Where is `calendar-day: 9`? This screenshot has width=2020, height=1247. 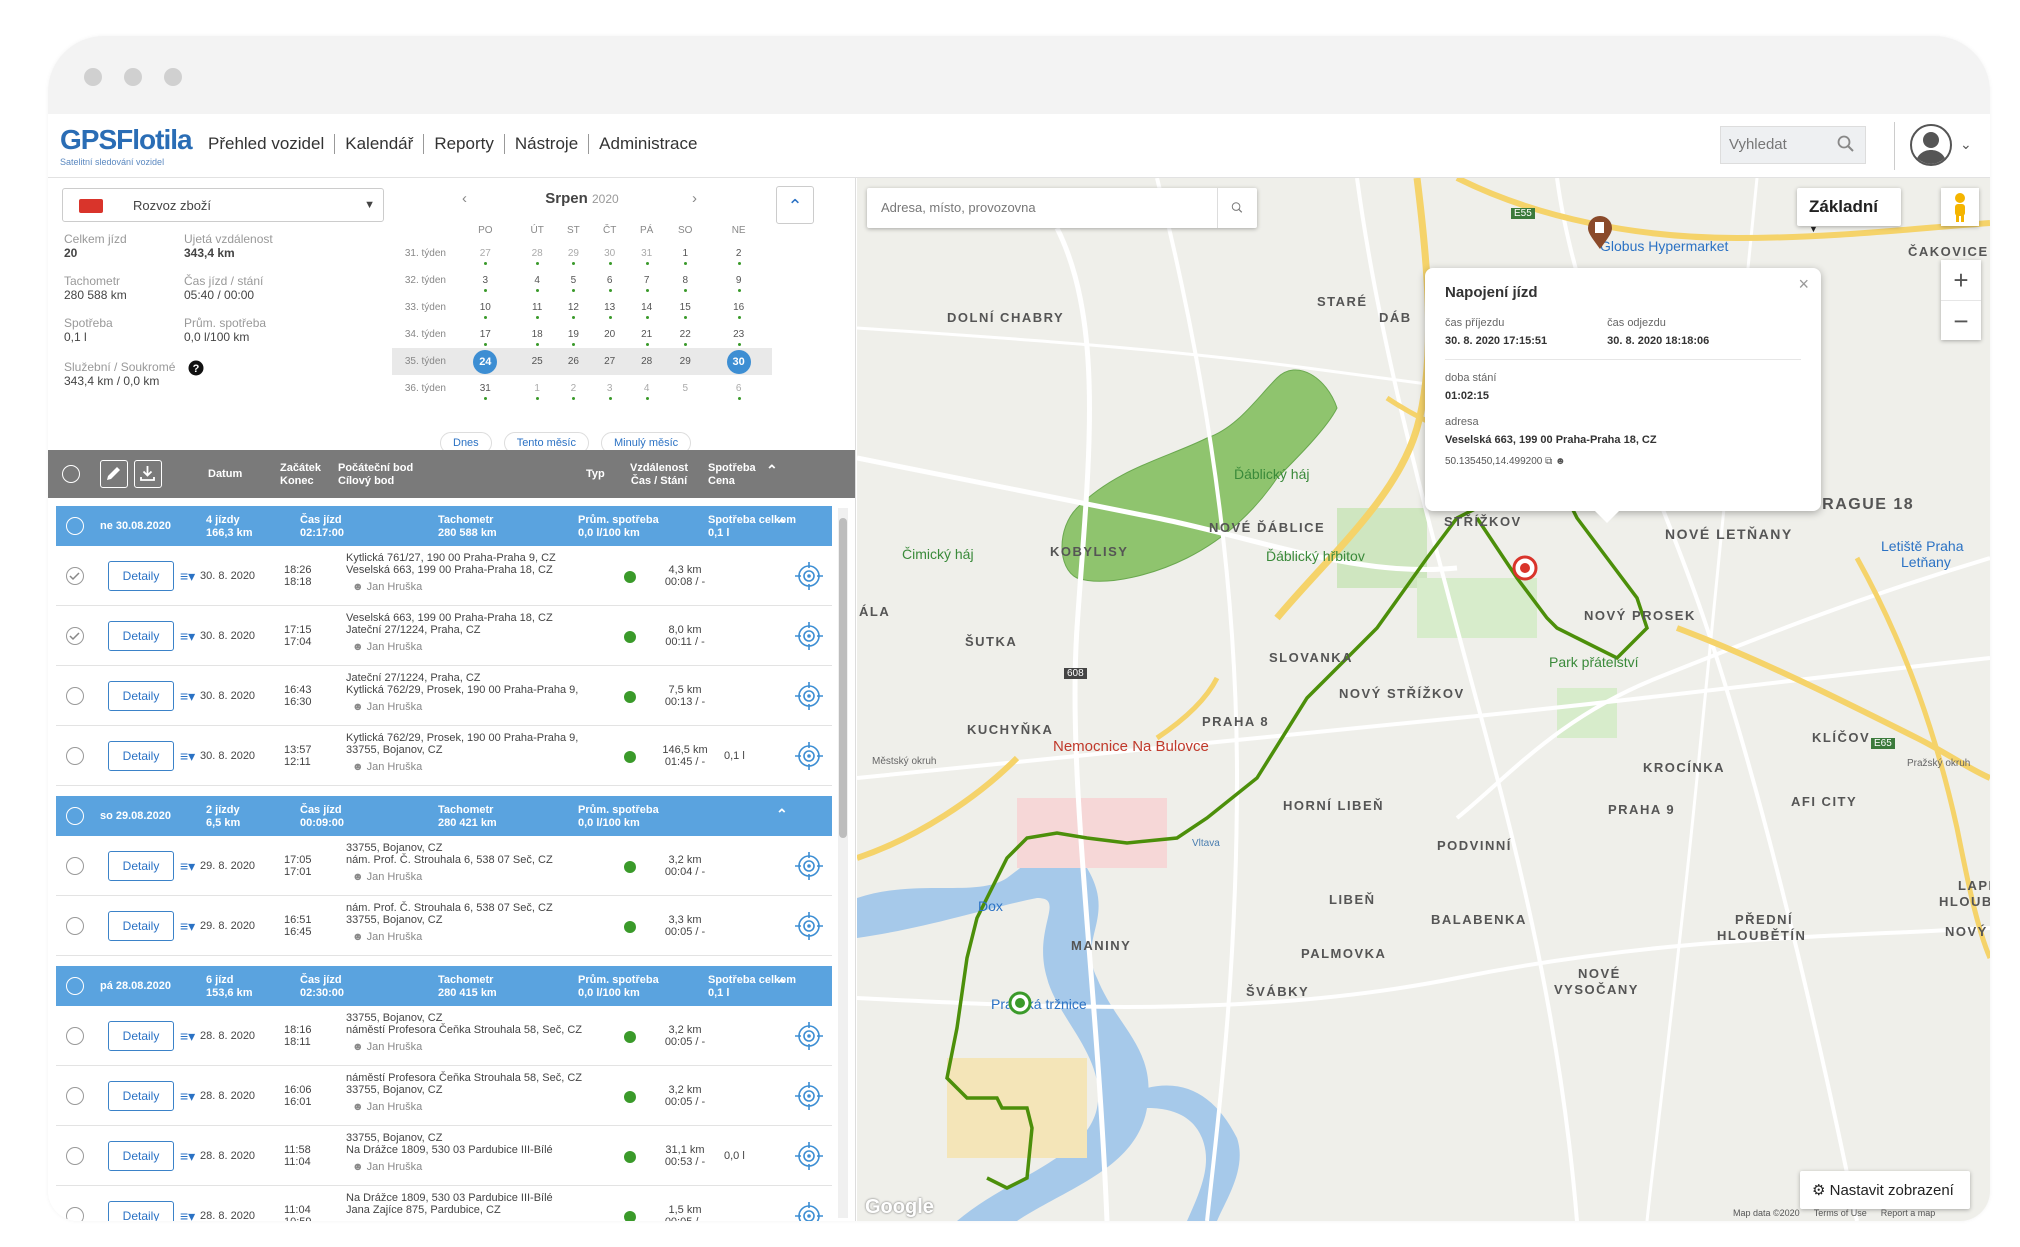
calendar-day: 9 is located at coordinates (738, 280).